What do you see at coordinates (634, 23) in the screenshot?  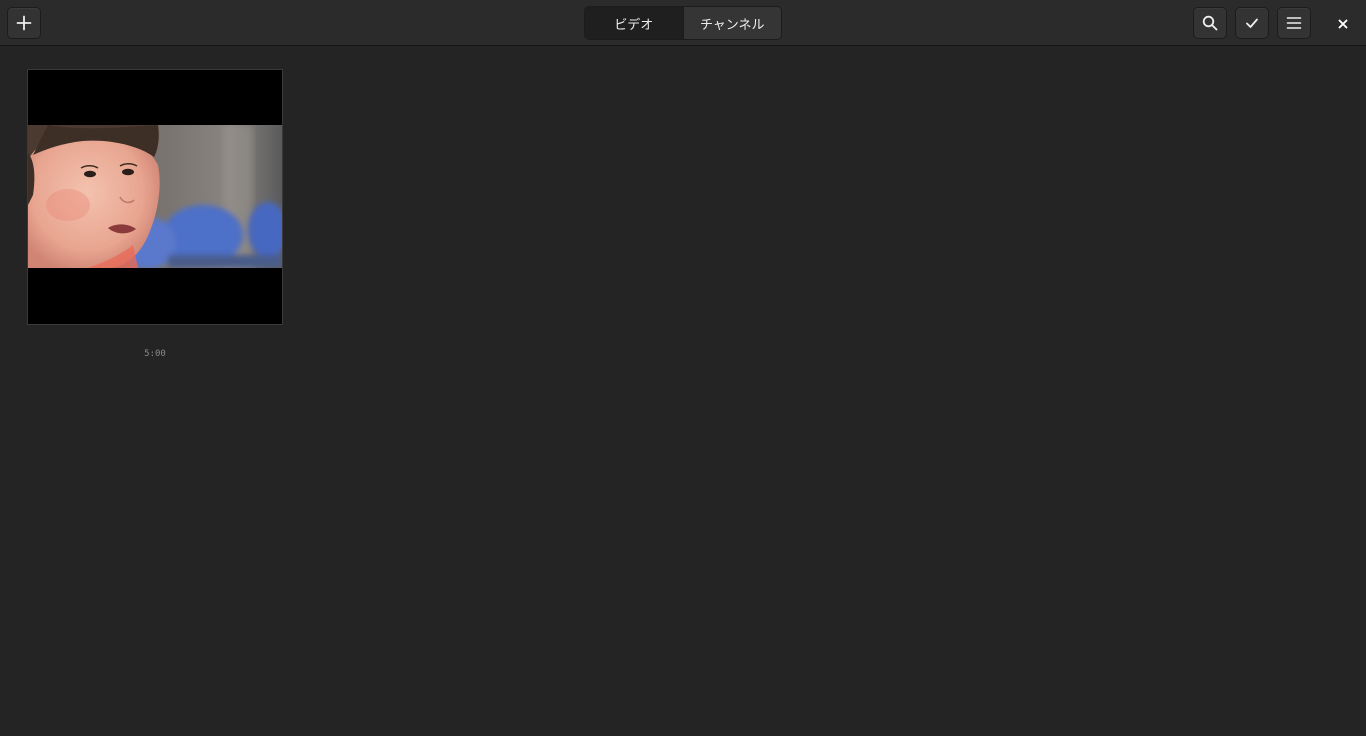 I see `tab-videos: ビデオ` at bounding box center [634, 23].